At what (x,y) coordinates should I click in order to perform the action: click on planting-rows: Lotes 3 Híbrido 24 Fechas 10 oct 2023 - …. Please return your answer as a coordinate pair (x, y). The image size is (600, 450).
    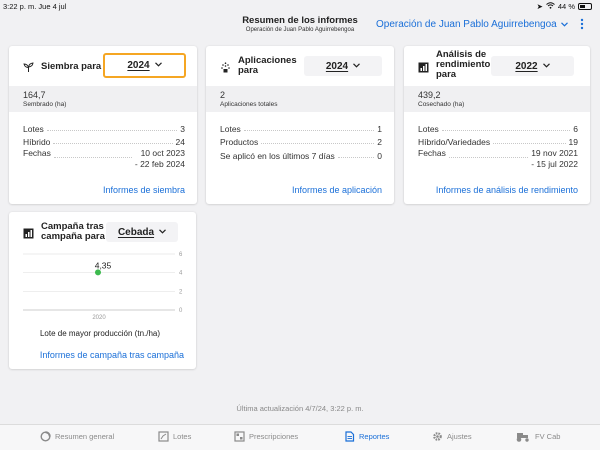
    Looking at the image, I should click on (104, 145).